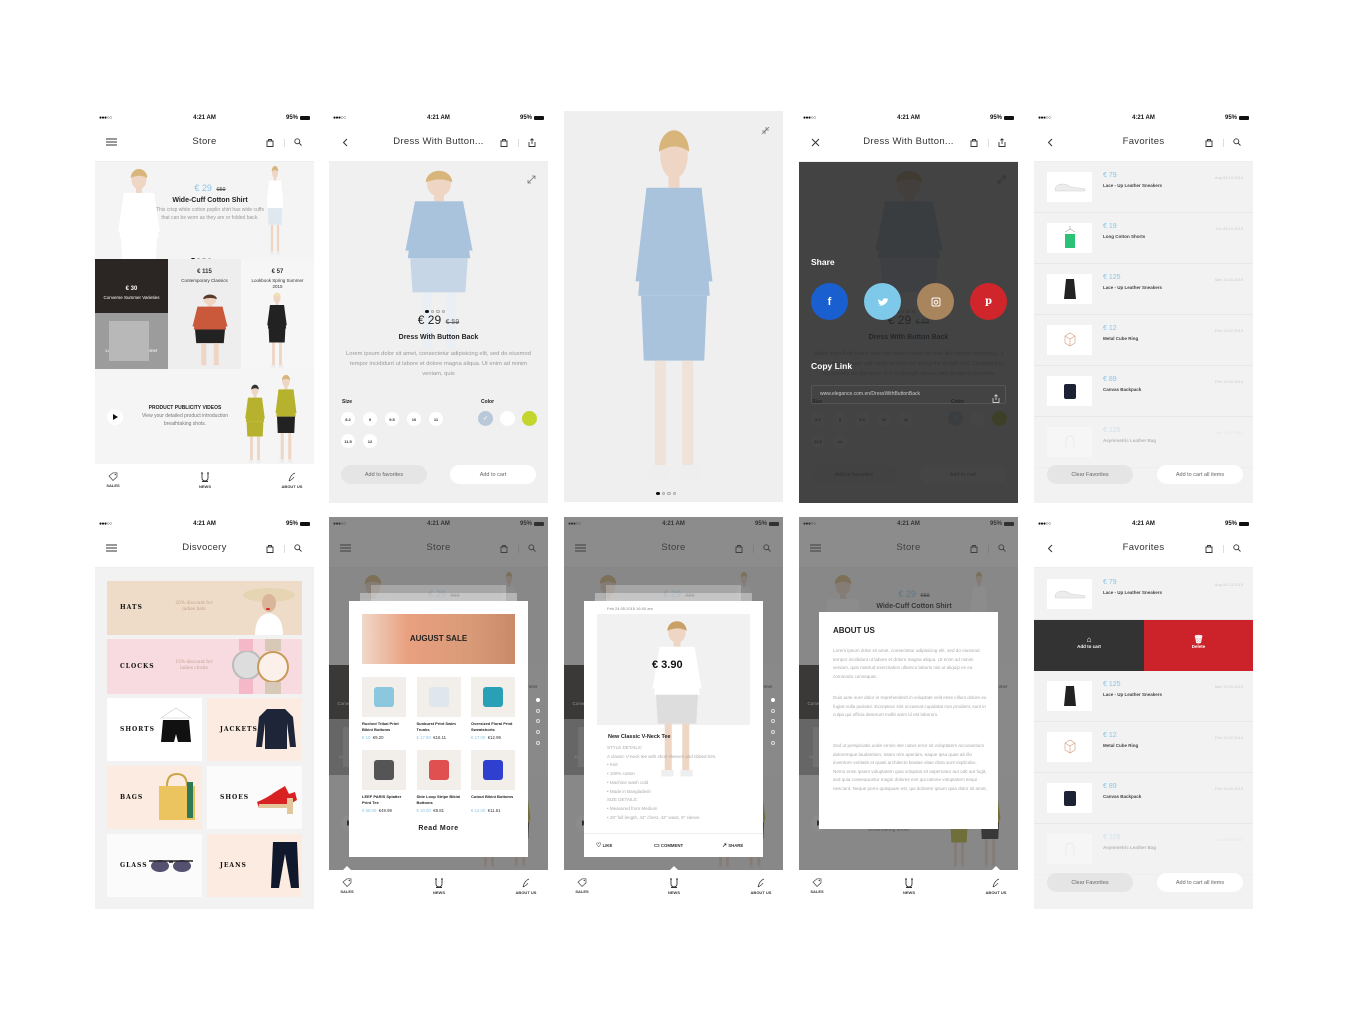  What do you see at coordinates (829, 301) in the screenshot?
I see `share-facebook-button: f` at bounding box center [829, 301].